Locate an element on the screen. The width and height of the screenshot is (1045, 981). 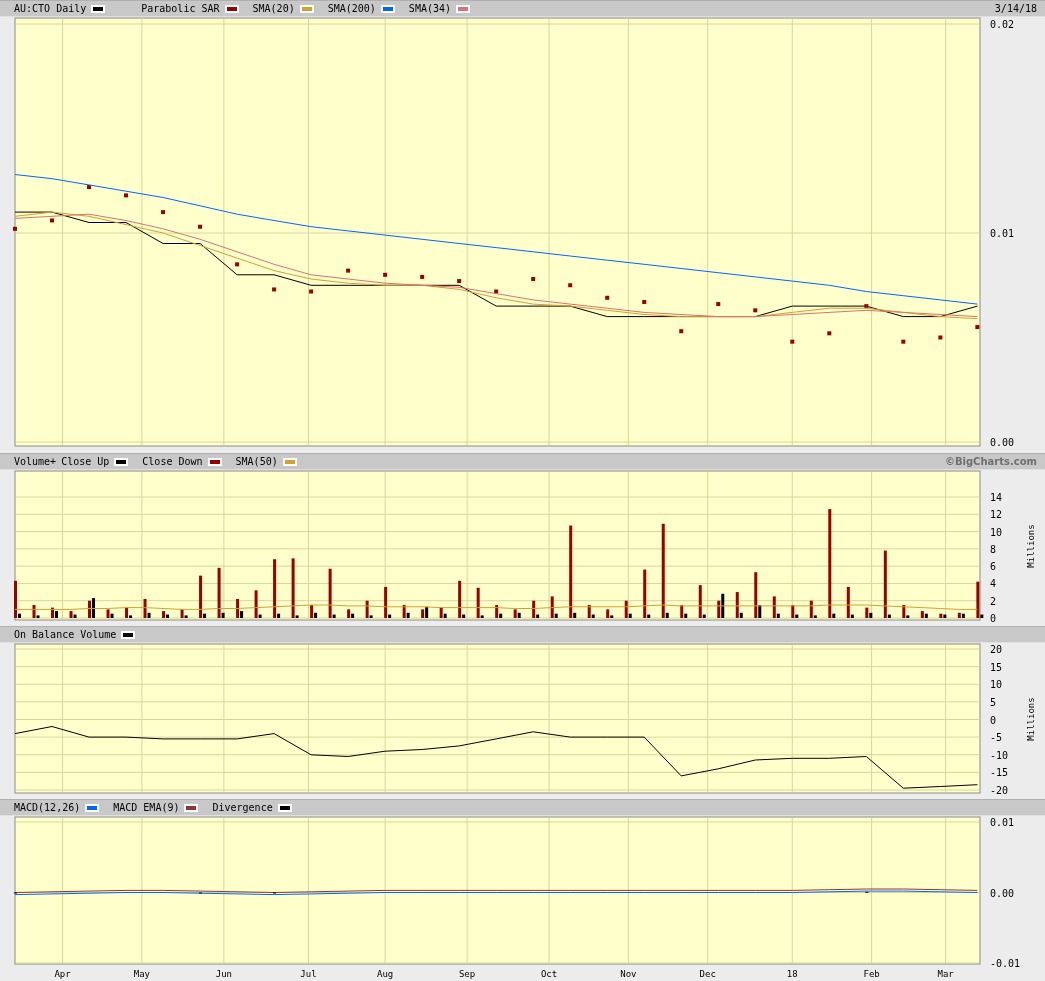
legend-label: Parabolic SAR is located at coordinates (180, 8).